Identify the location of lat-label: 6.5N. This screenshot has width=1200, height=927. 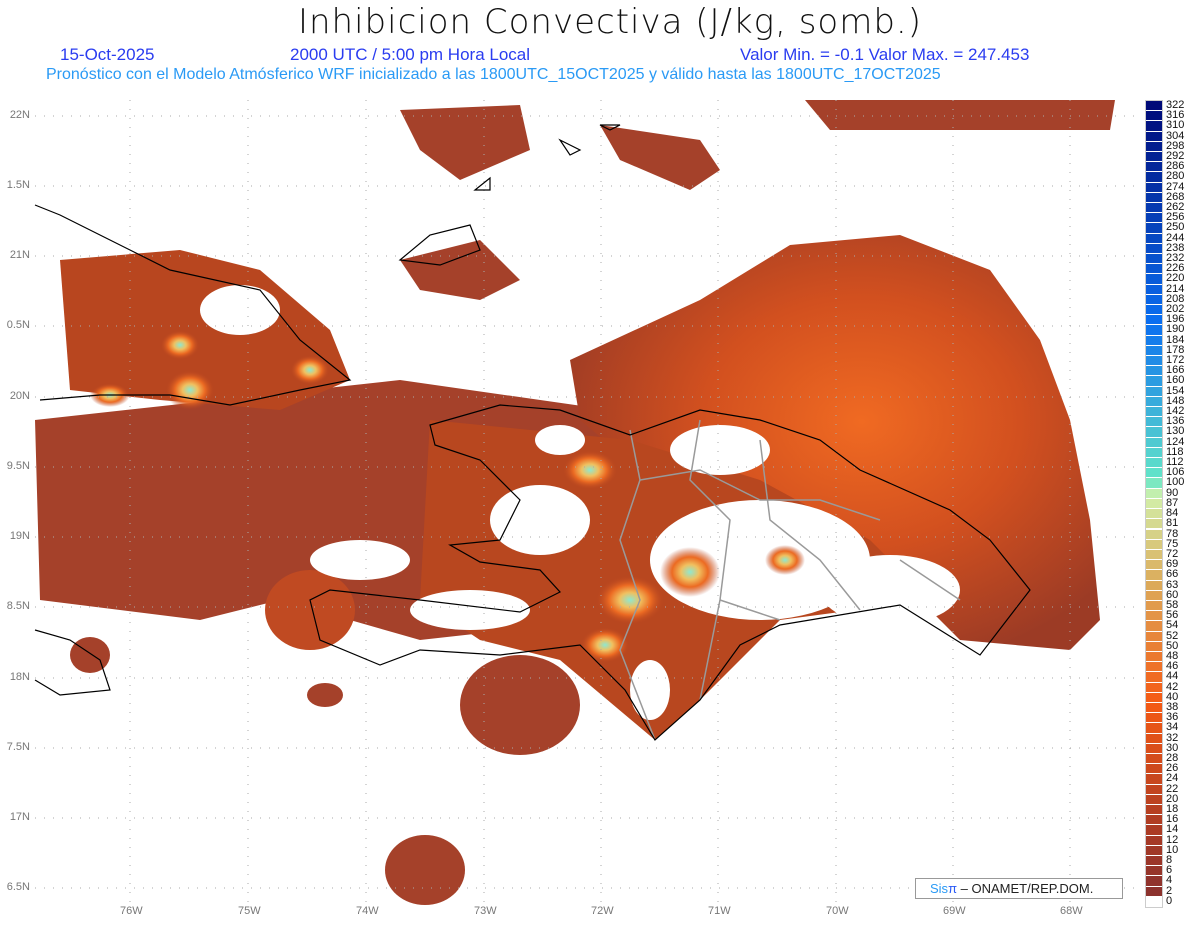
(18, 887).